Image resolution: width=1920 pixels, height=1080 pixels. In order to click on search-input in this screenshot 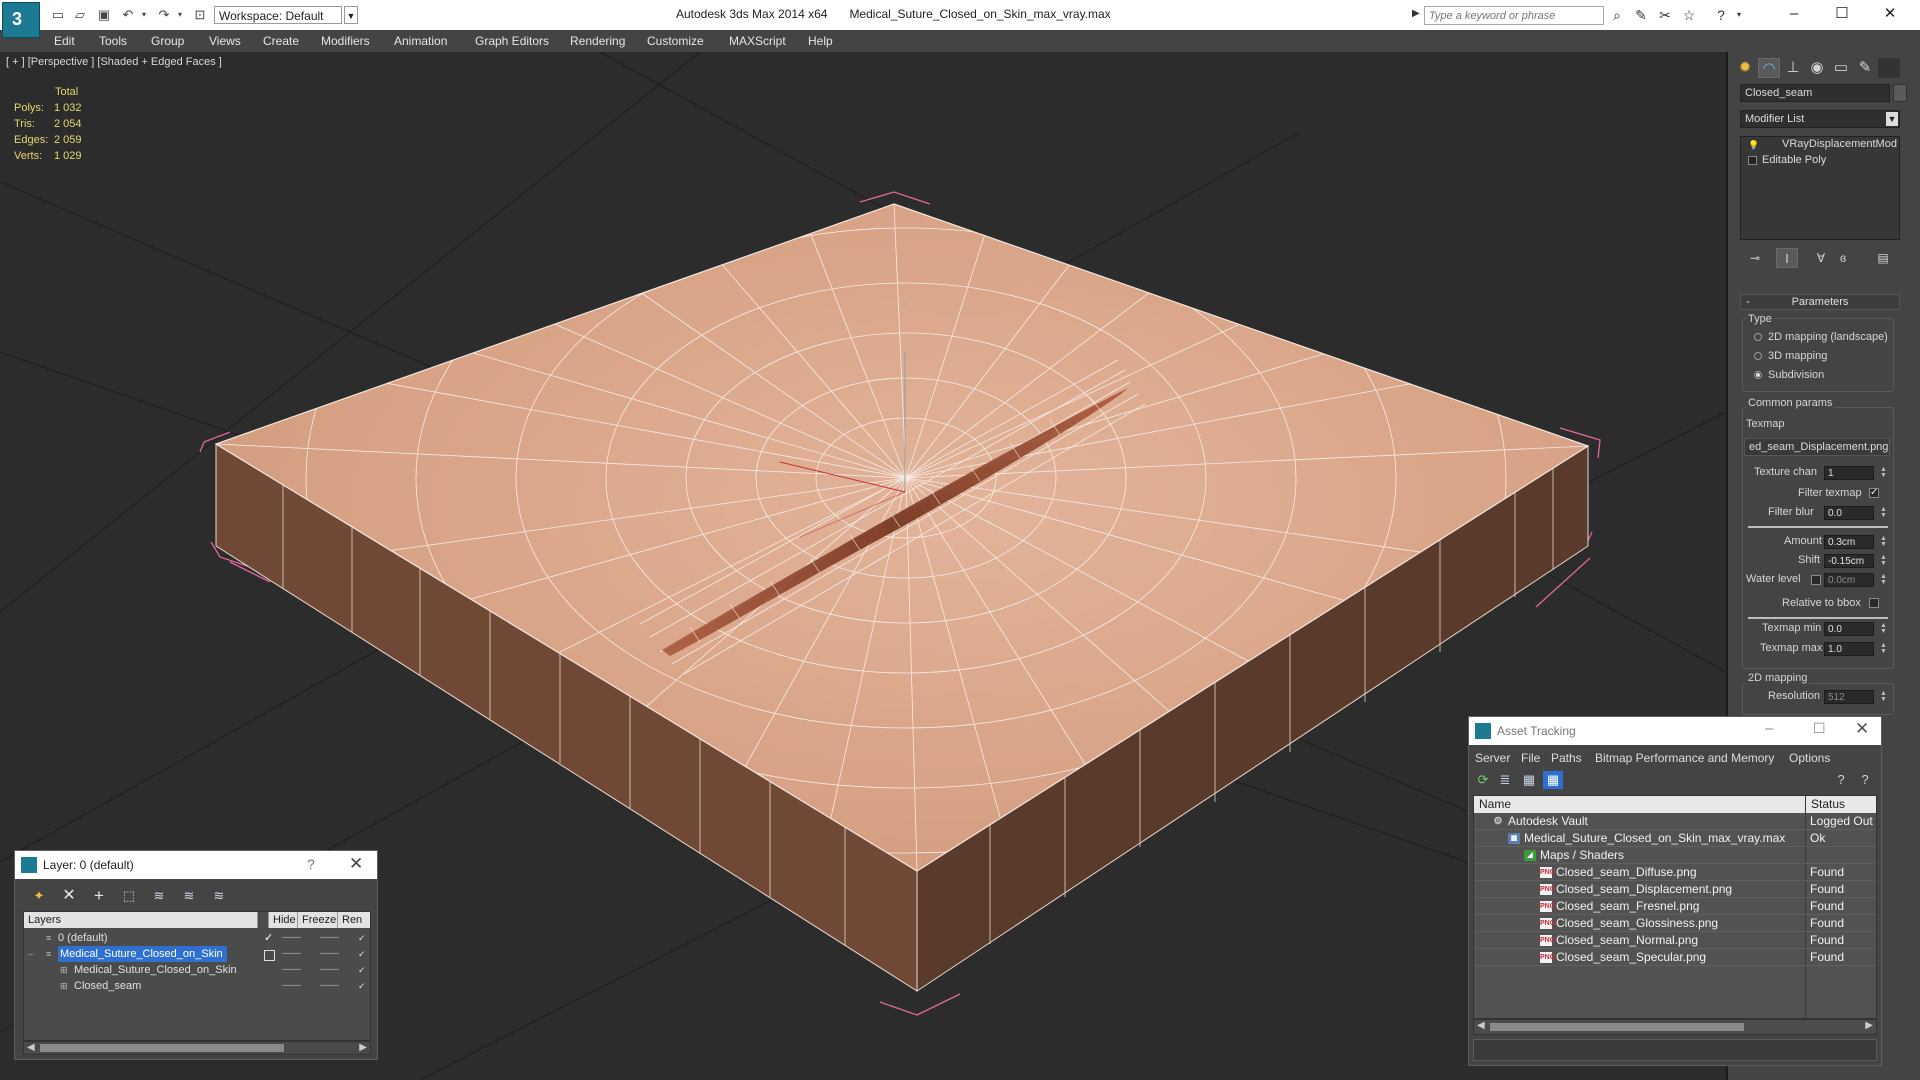, I will do `click(1514, 15)`.